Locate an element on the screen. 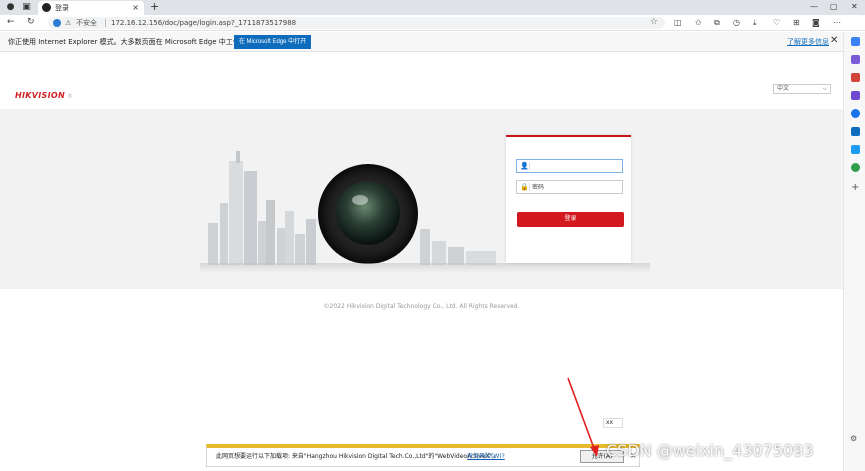  csdn-watermark: CSDN @weixin_43075093 is located at coordinates (710, 450).